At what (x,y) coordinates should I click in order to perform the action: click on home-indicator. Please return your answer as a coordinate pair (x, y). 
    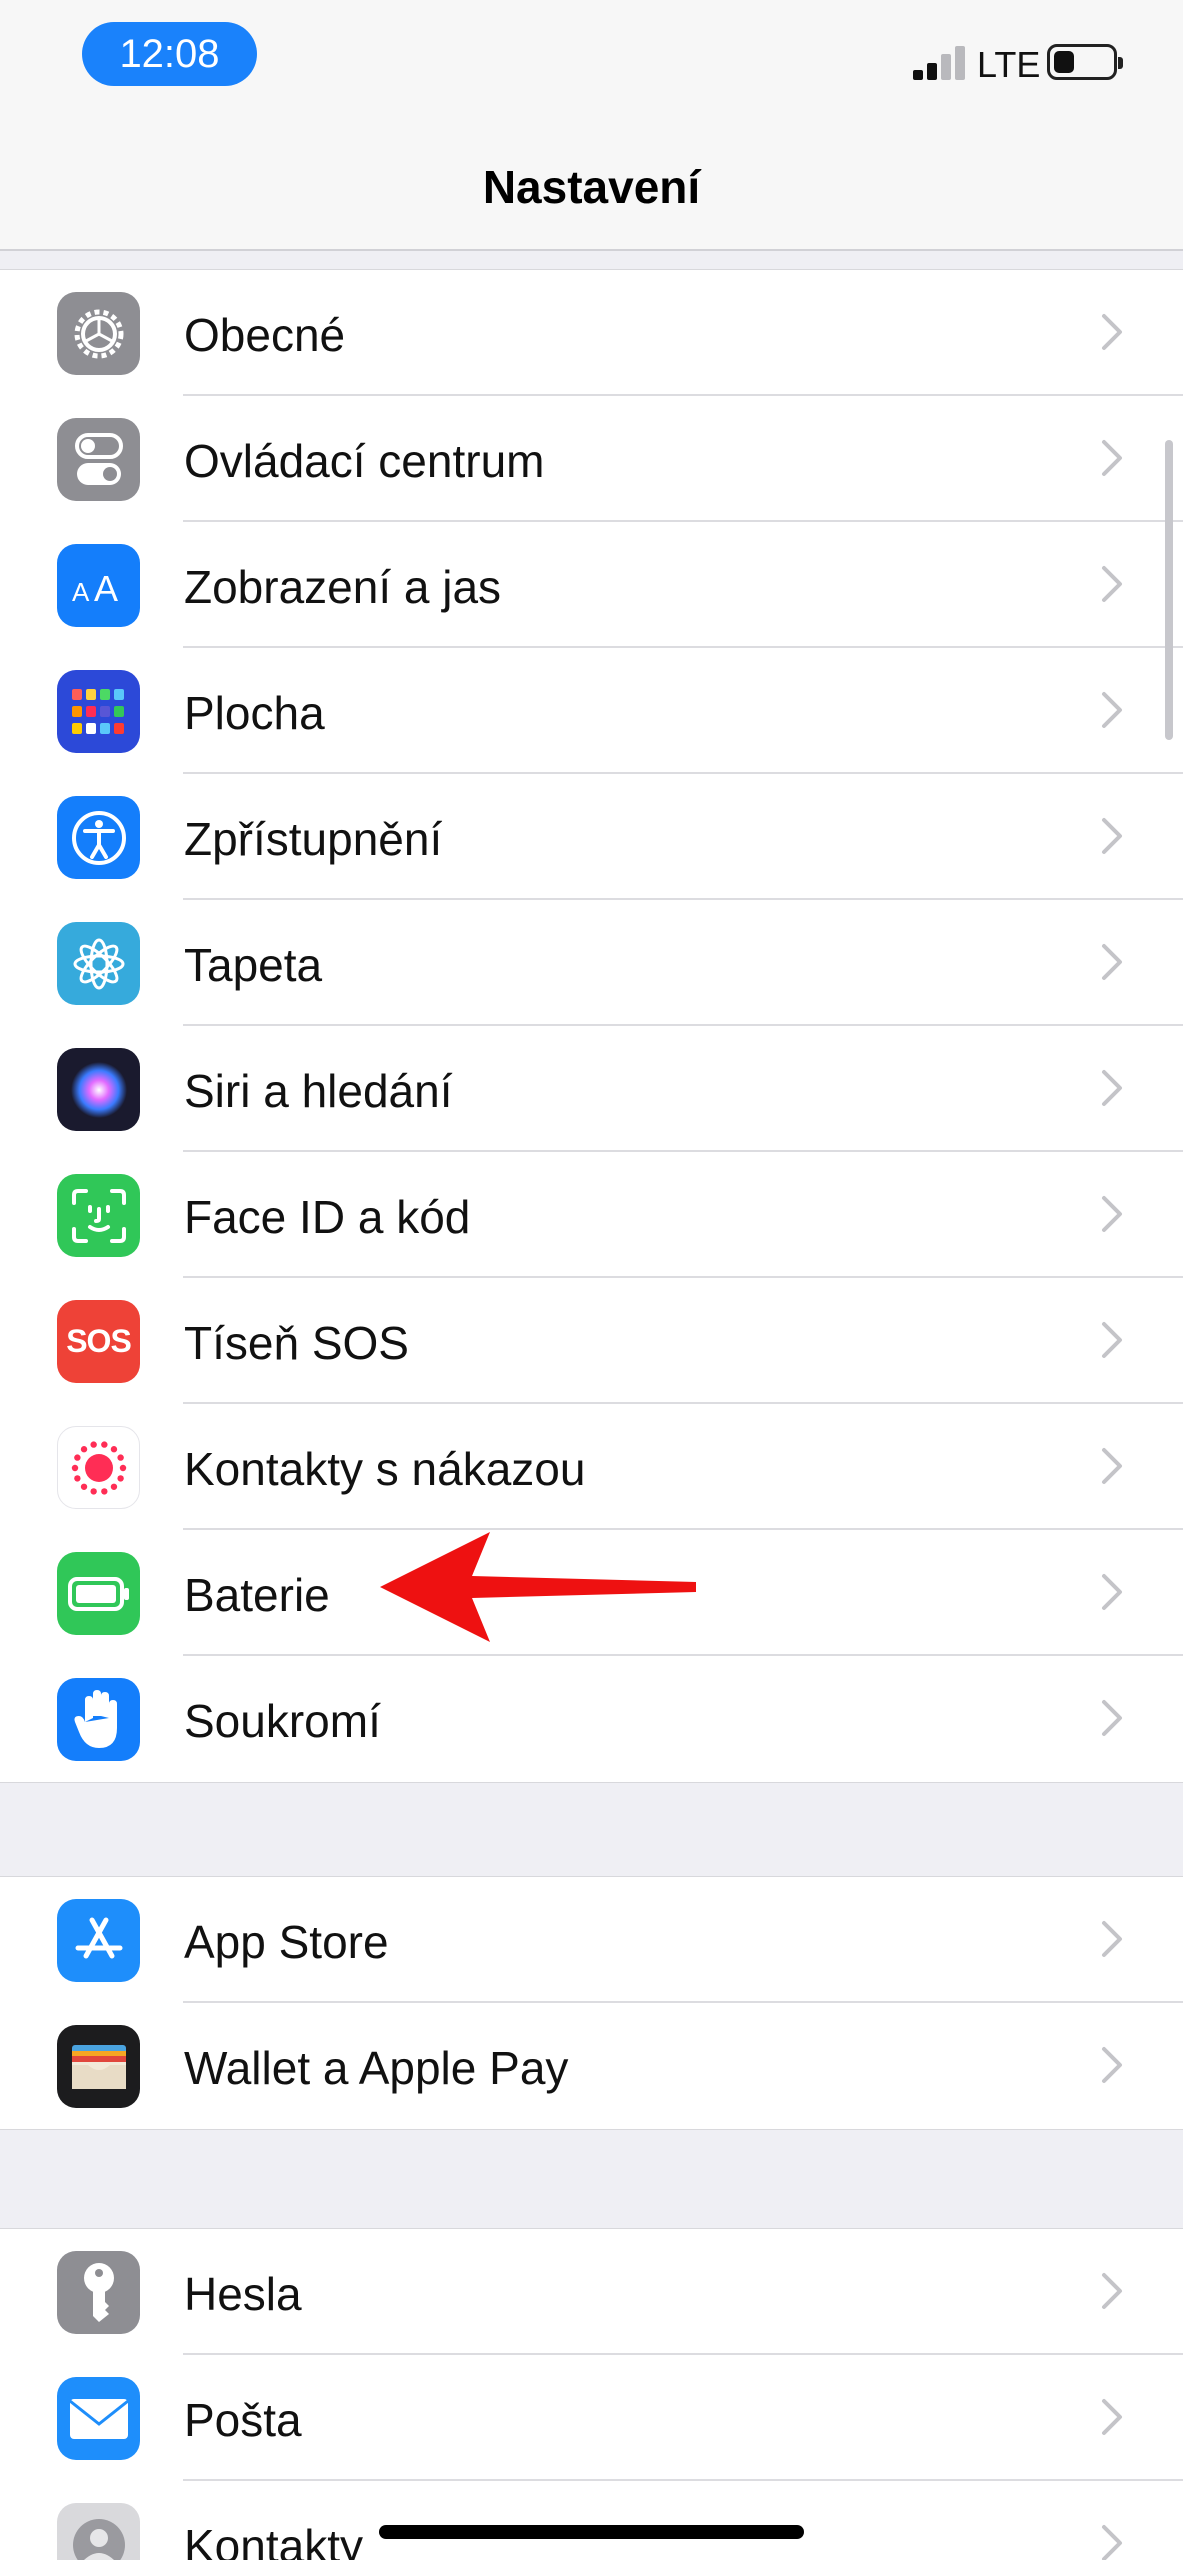
    Looking at the image, I should click on (591, 2532).